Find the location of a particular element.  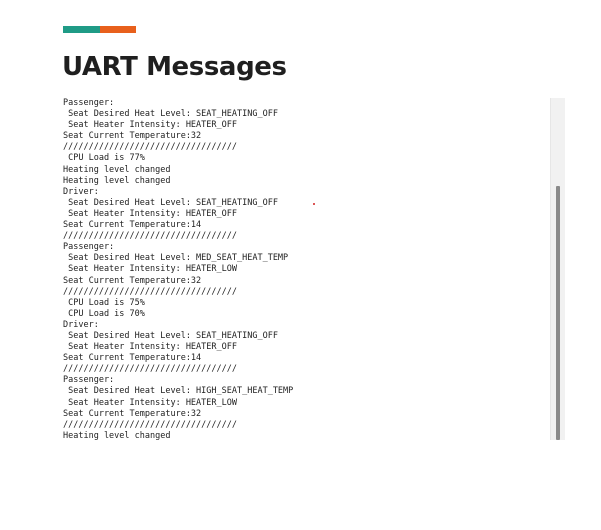

console-line: CPU Load is 75% is located at coordinates (104, 302).